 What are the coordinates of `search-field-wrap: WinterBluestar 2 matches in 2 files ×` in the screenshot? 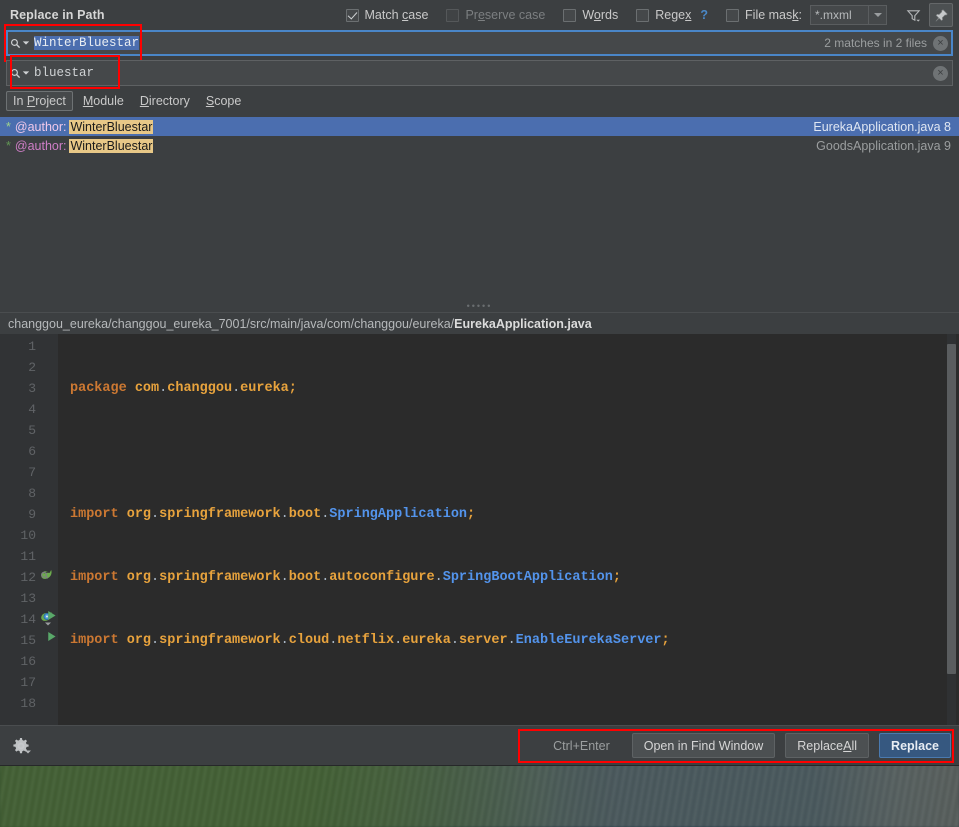 It's located at (479, 43).